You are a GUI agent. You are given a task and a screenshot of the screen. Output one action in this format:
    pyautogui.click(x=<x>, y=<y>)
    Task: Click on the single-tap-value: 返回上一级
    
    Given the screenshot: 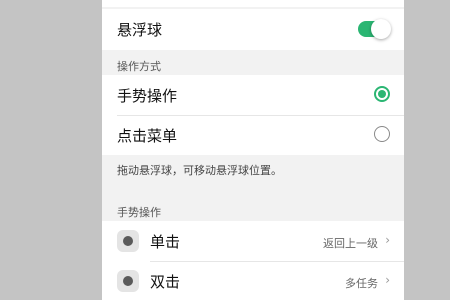 What is the action you would take?
    pyautogui.click(x=350, y=243)
    